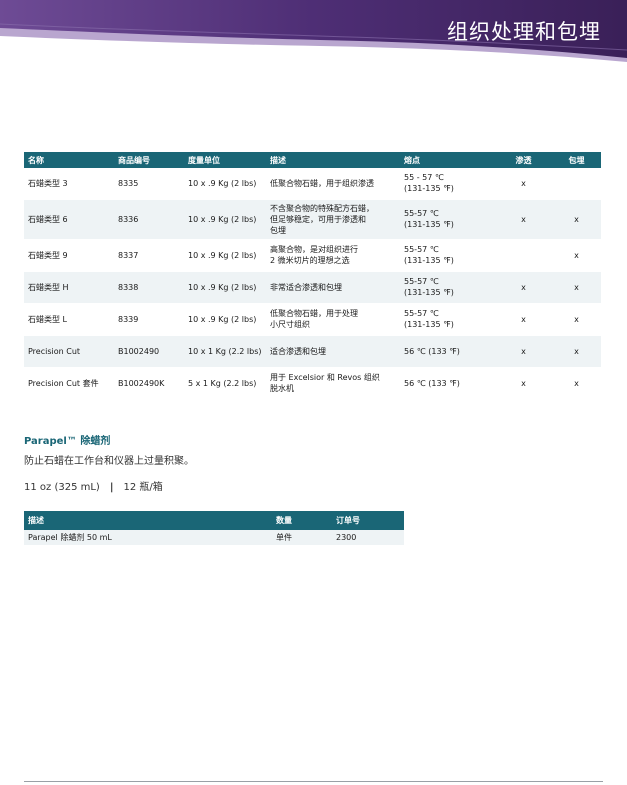 The width and height of the screenshot is (627, 785). I want to click on page-title: 组织处理和包埋, so click(524, 32).